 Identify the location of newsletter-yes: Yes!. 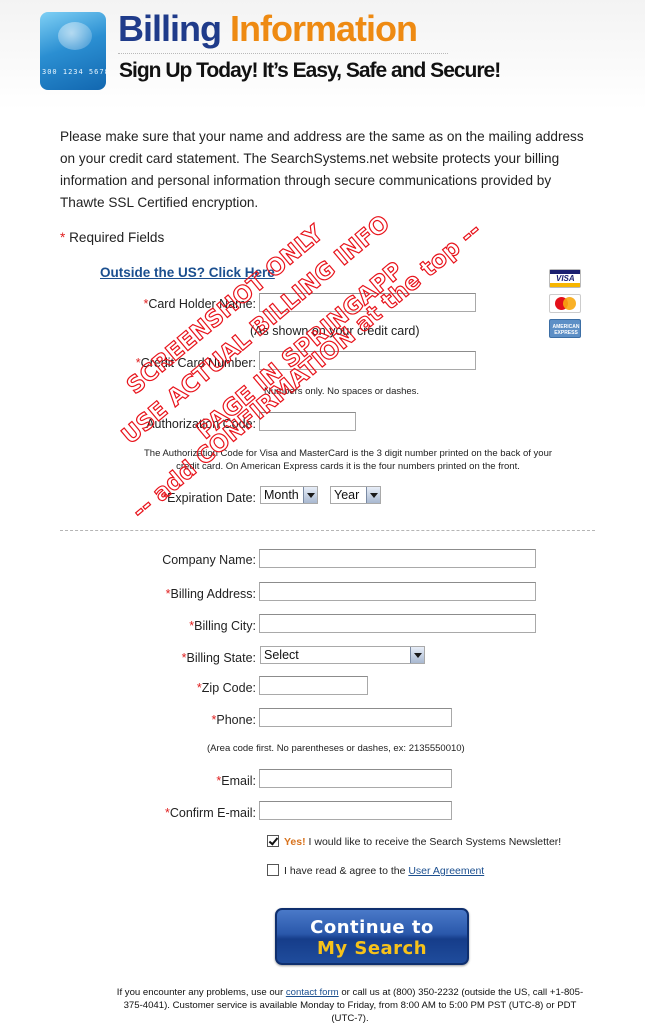
(295, 842).